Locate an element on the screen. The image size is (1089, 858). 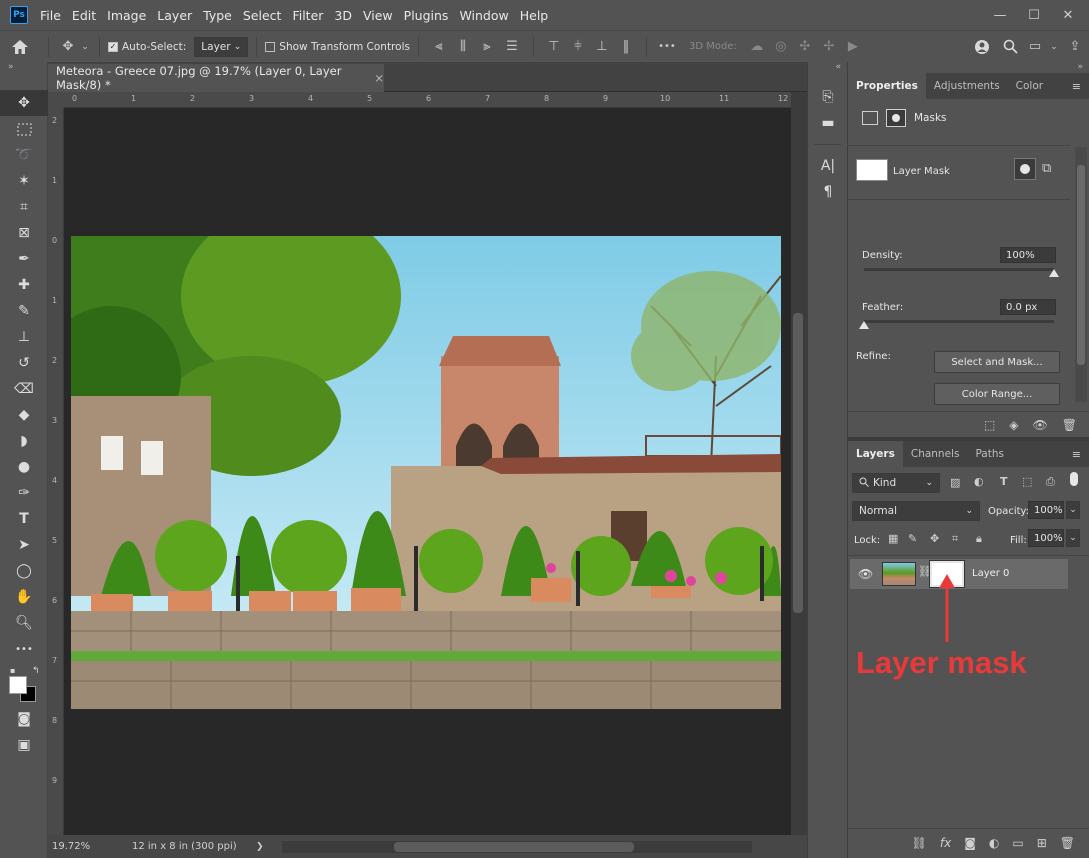
share-user-icon is located at coordinates (982, 47).